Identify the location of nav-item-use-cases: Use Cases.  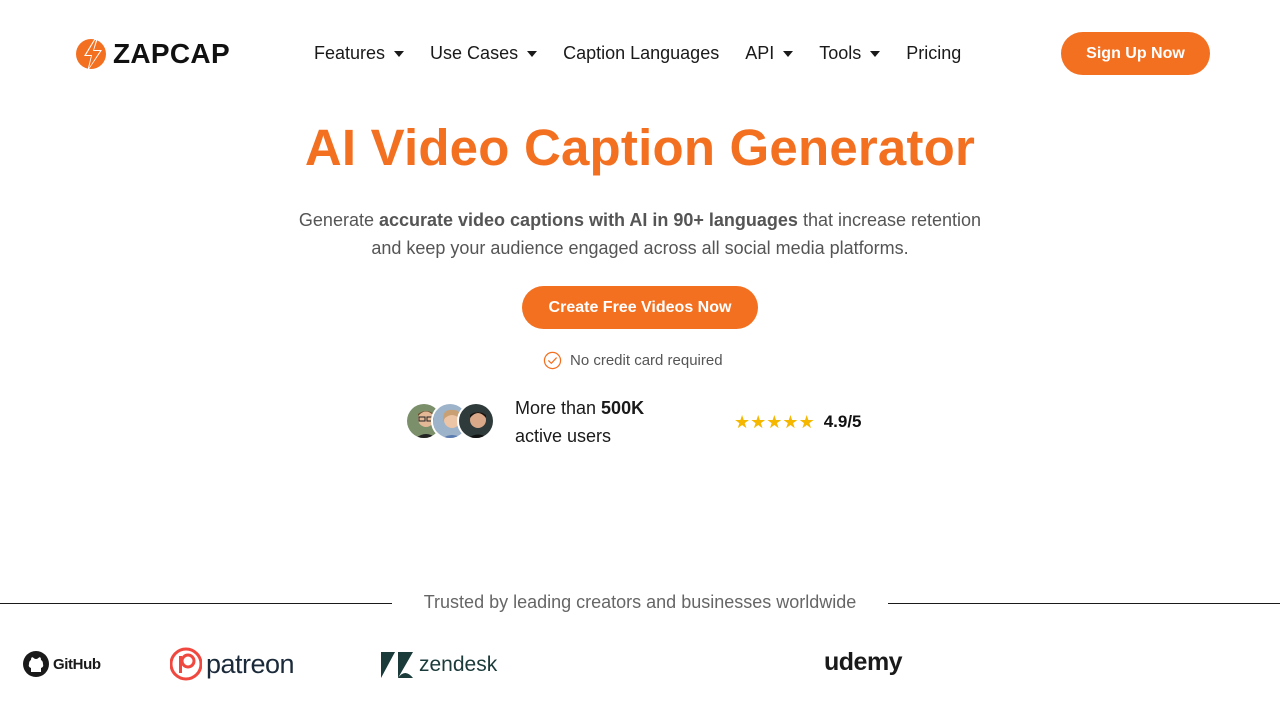
(484, 53).